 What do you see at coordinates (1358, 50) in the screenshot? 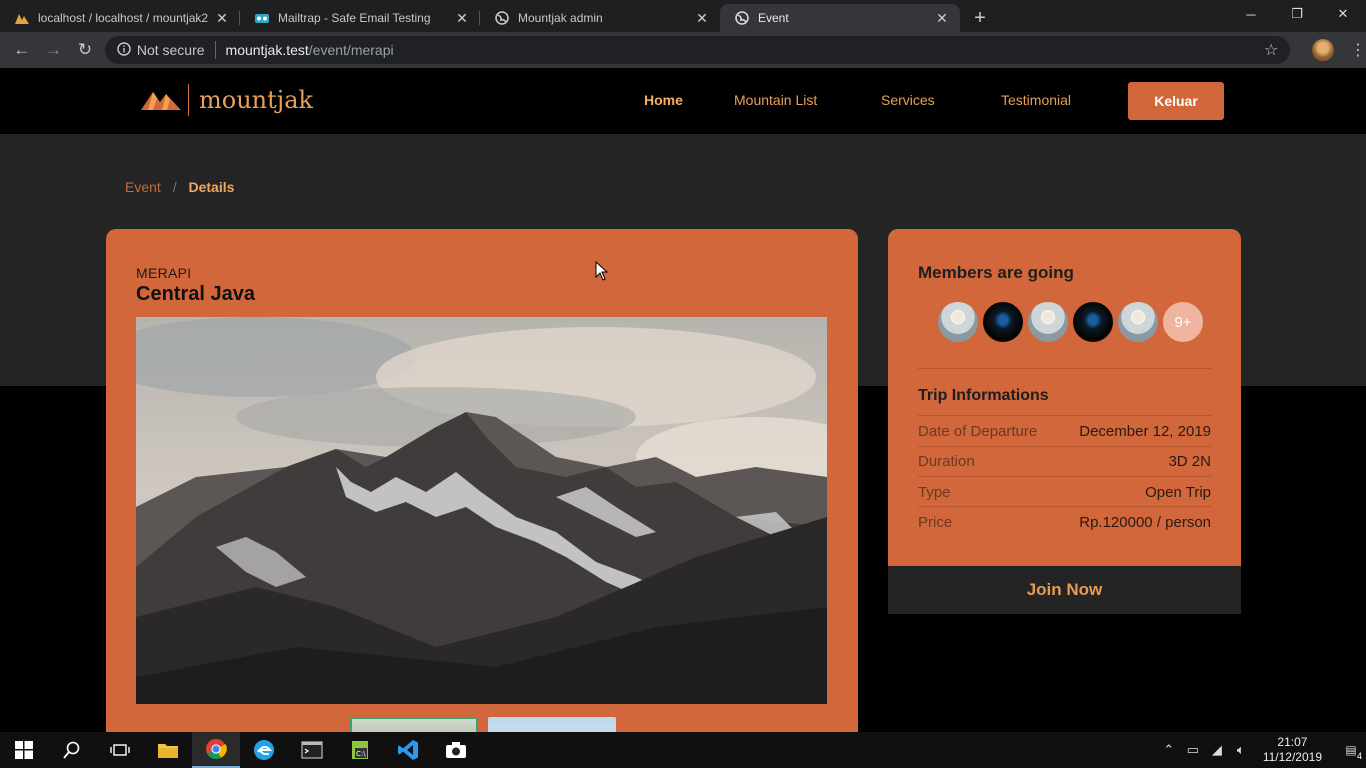
I see `browser-menu-icon: ⋮` at bounding box center [1358, 50].